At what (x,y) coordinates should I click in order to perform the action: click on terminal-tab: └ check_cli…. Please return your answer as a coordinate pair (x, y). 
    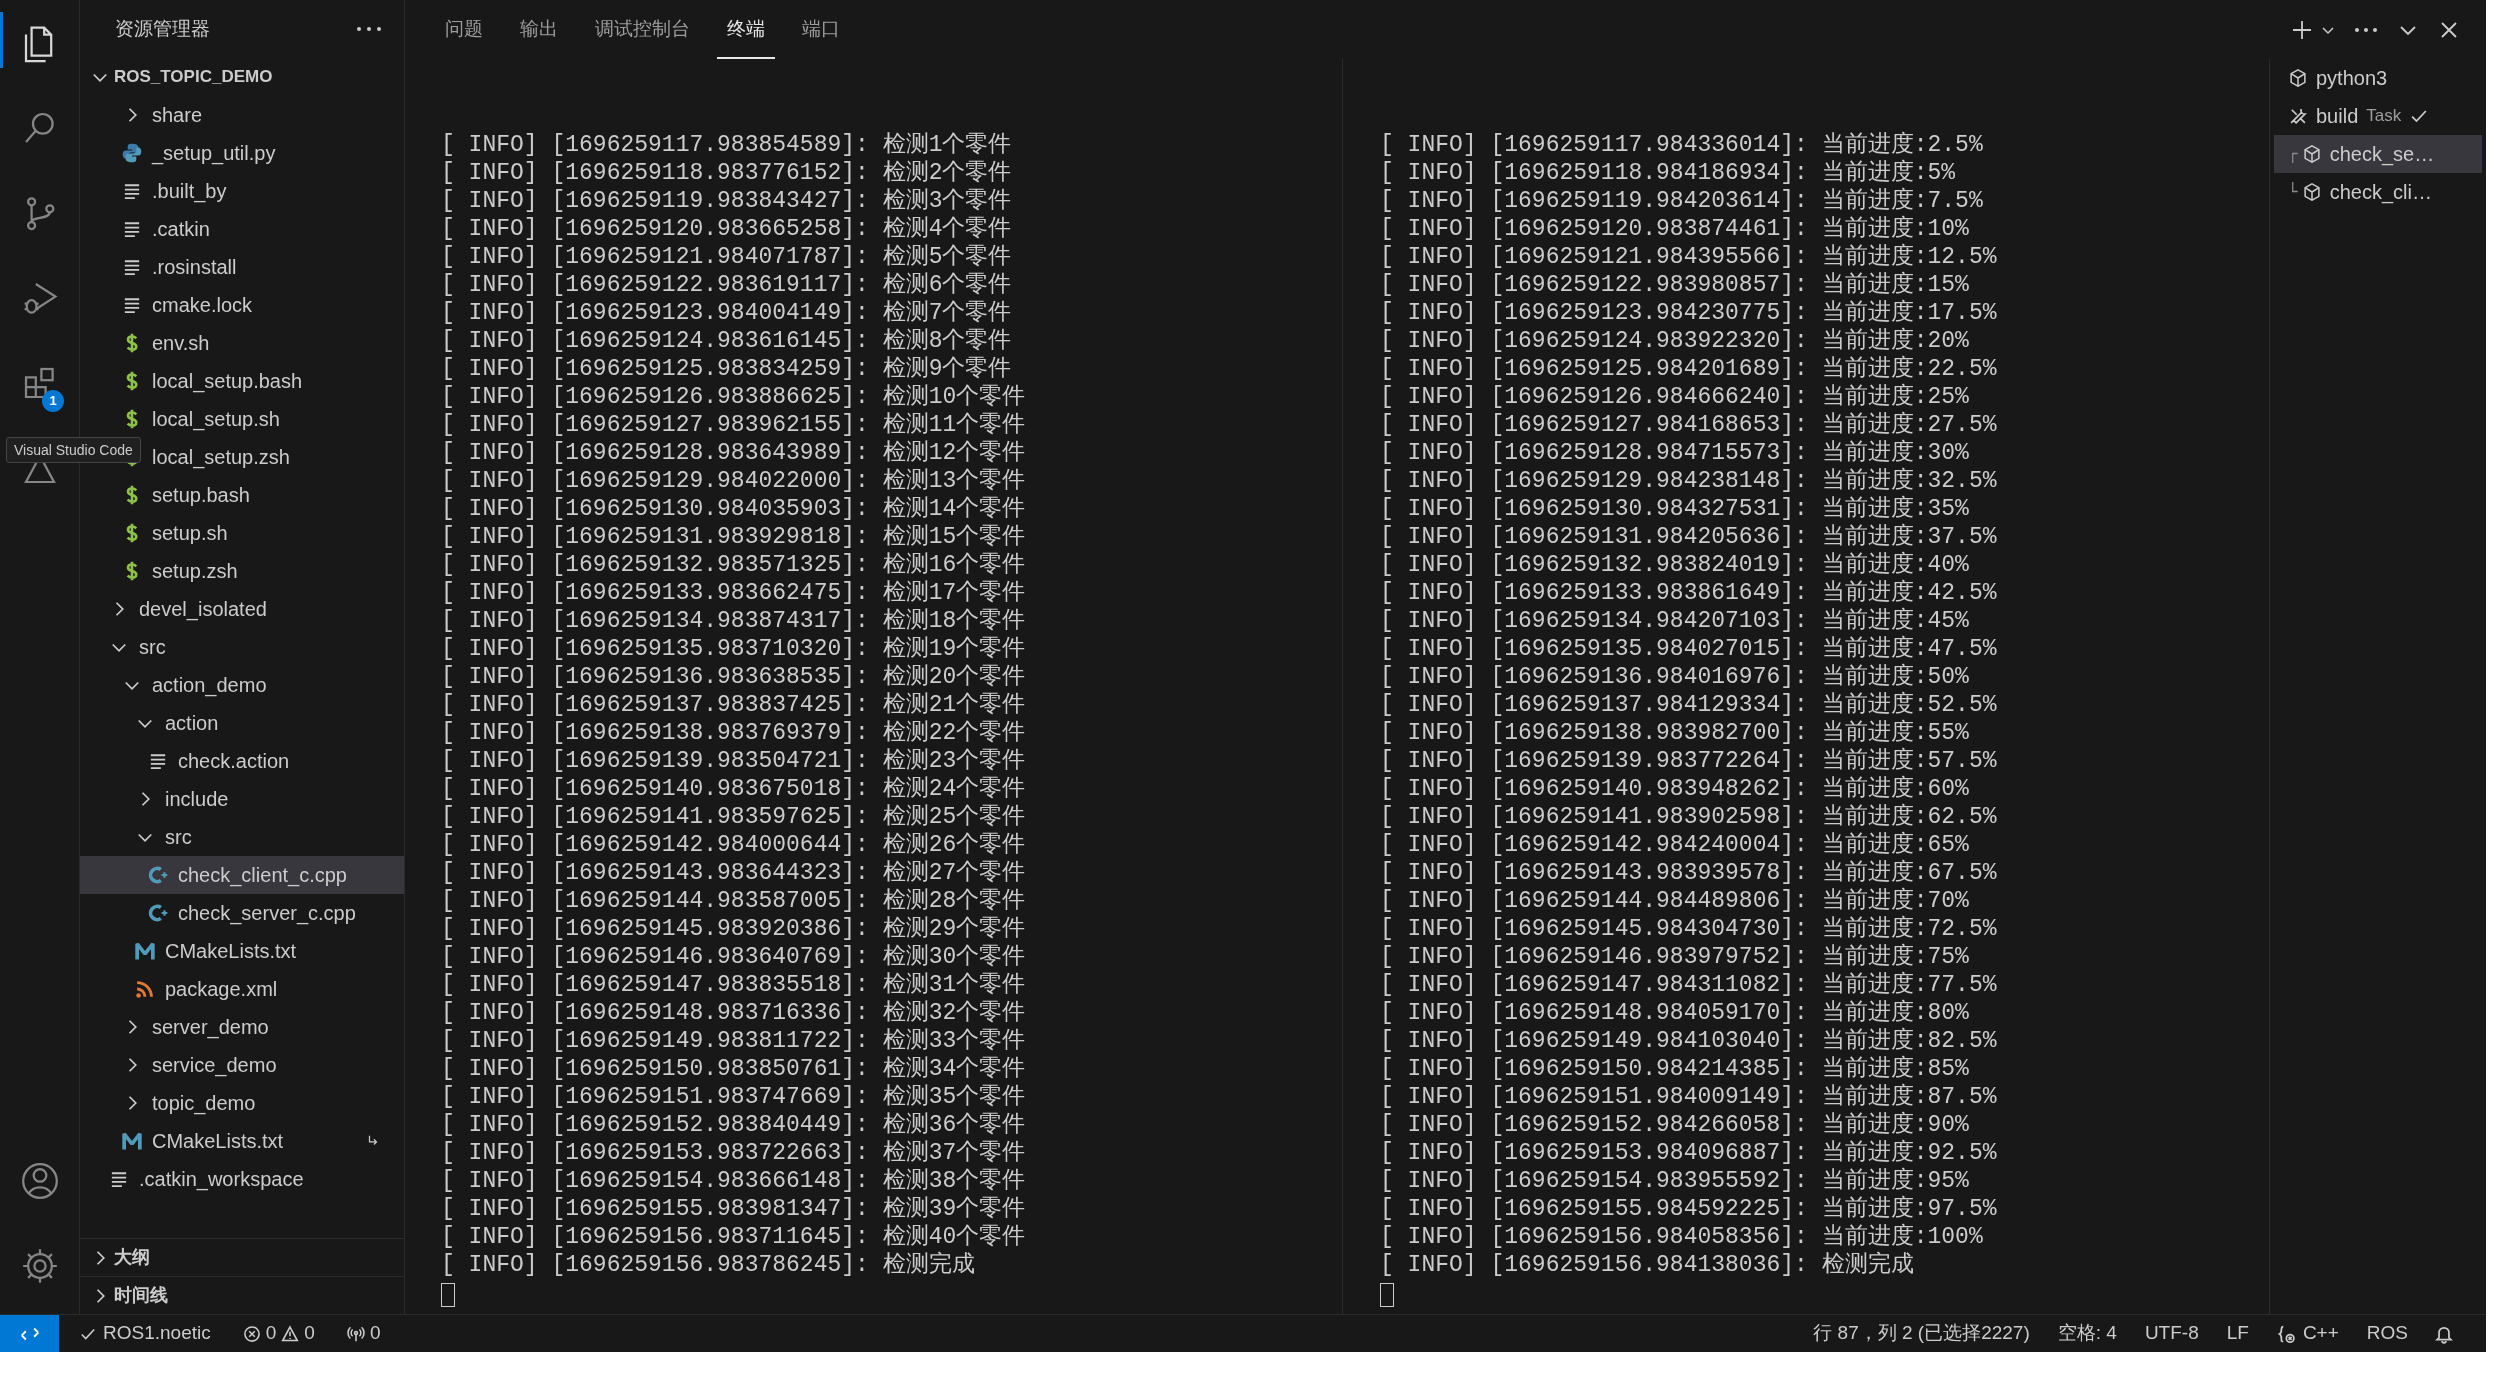
    Looking at the image, I should click on (2378, 192).